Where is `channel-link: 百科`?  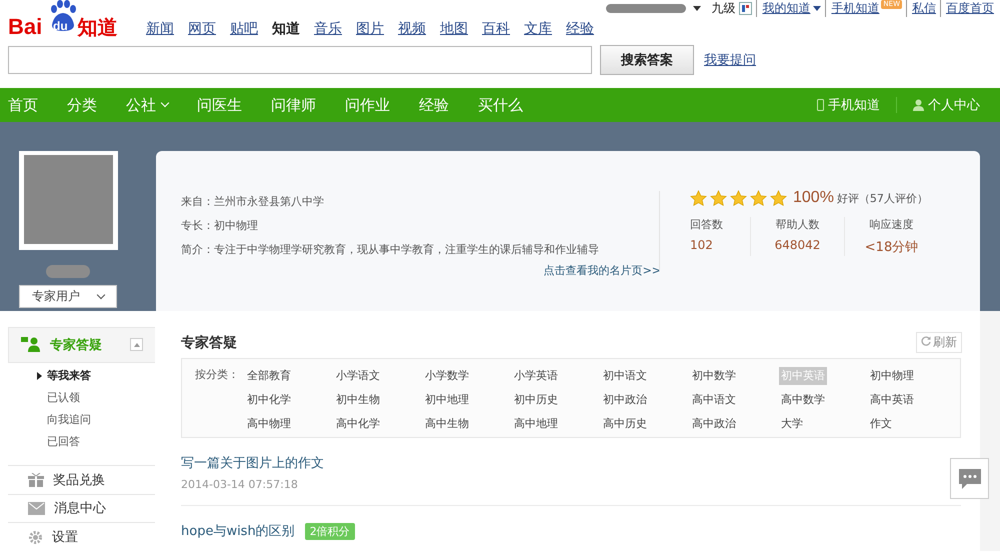 channel-link: 百科 is located at coordinates (496, 29).